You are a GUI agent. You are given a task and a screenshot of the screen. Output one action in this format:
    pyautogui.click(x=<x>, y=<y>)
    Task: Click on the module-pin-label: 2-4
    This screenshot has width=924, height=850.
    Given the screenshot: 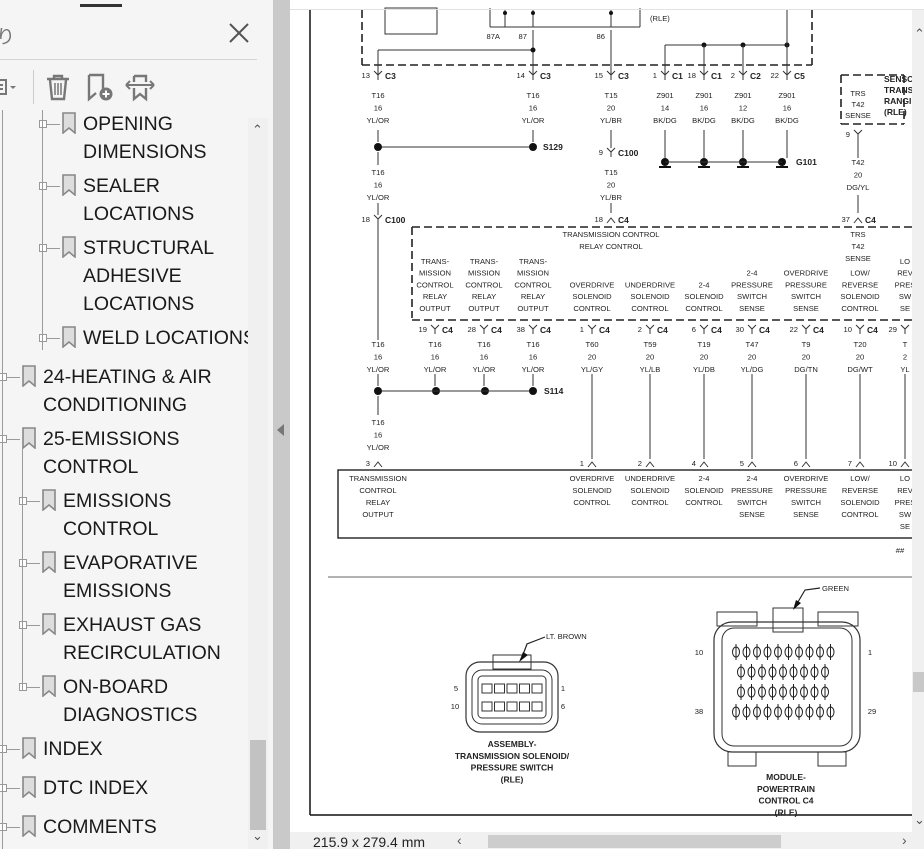 What is the action you would take?
    pyautogui.click(x=704, y=478)
    